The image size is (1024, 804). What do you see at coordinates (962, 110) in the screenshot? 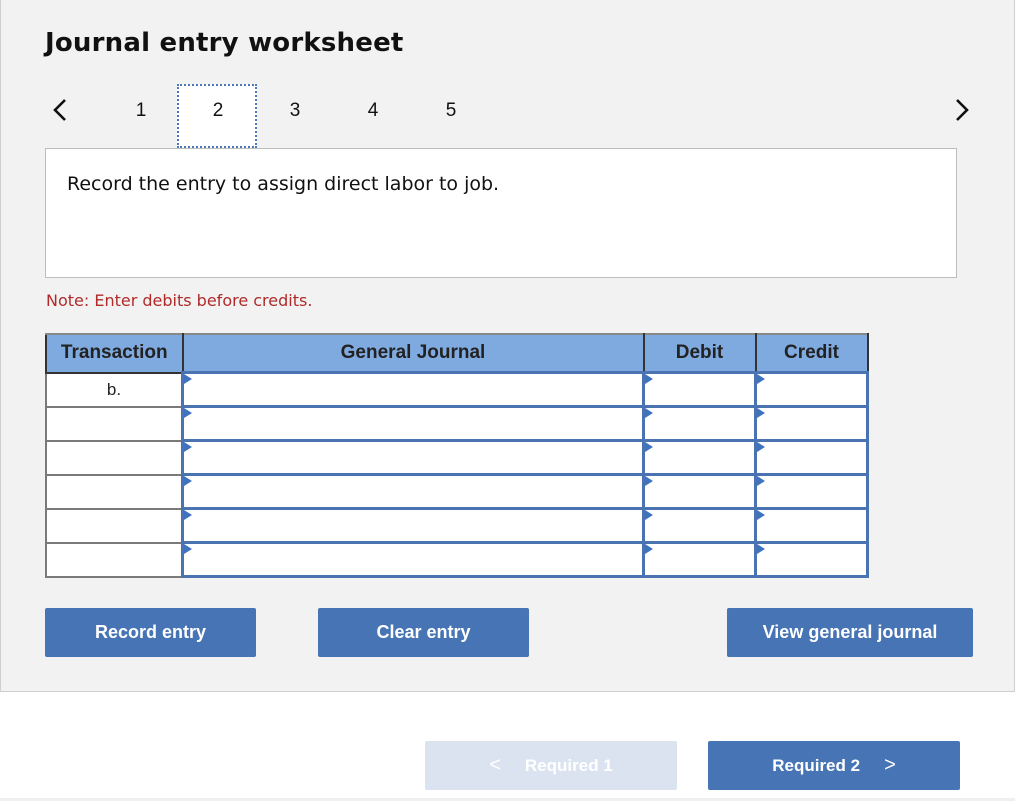
I see `next-step-icon` at bounding box center [962, 110].